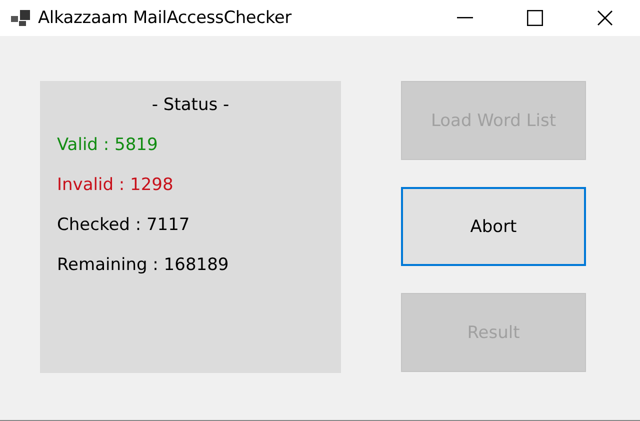 This screenshot has width=640, height=421. Describe the element at coordinates (535, 18) in the screenshot. I see `maximize-icon` at that location.